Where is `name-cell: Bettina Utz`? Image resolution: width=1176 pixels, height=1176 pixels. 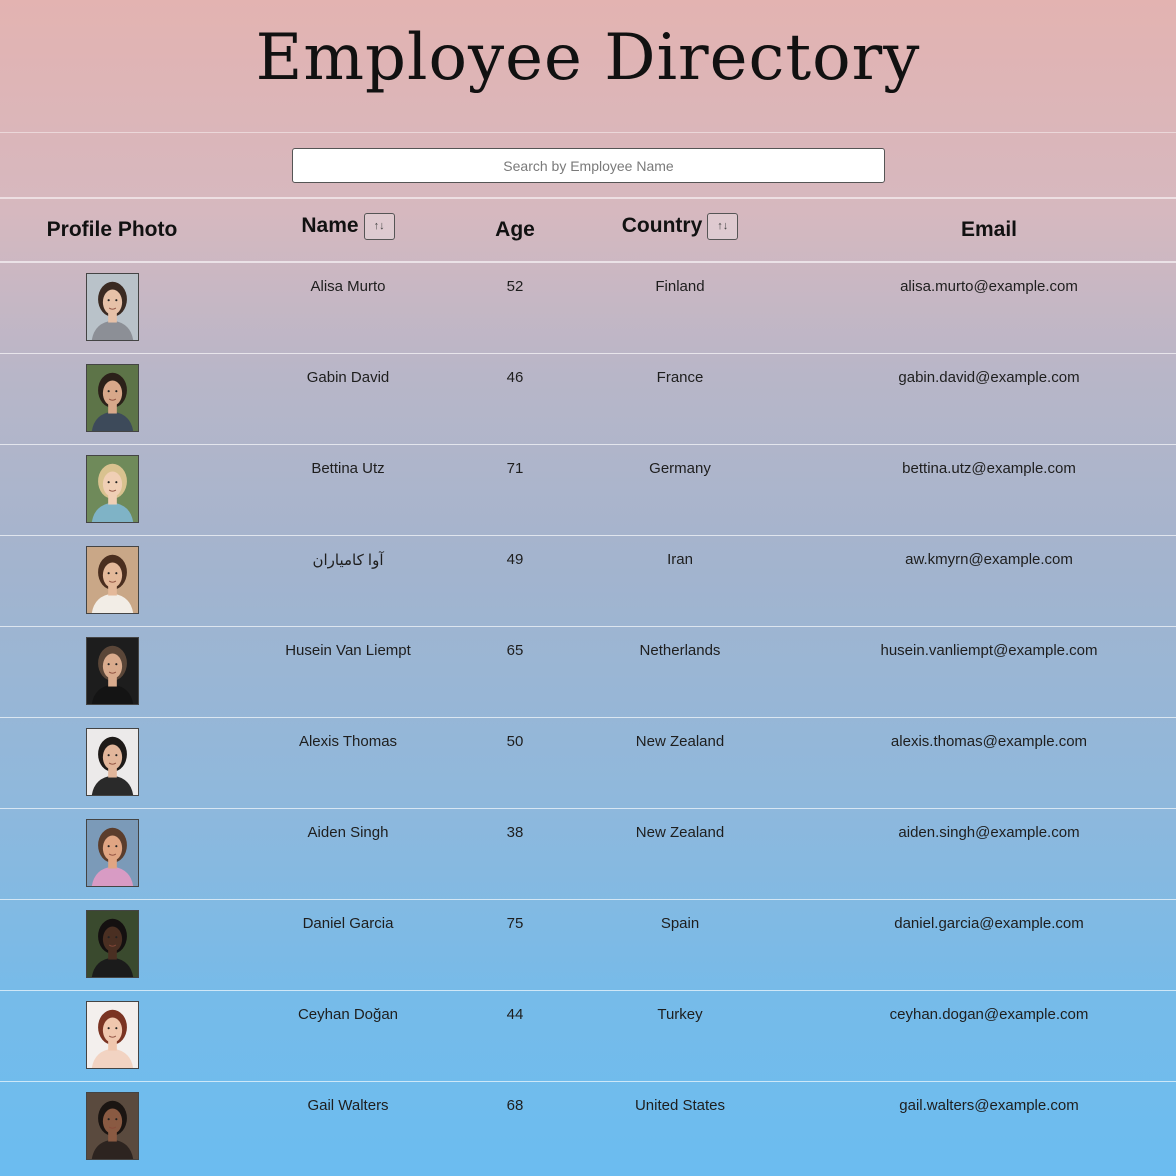 name-cell: Bettina Utz is located at coordinates (348, 468).